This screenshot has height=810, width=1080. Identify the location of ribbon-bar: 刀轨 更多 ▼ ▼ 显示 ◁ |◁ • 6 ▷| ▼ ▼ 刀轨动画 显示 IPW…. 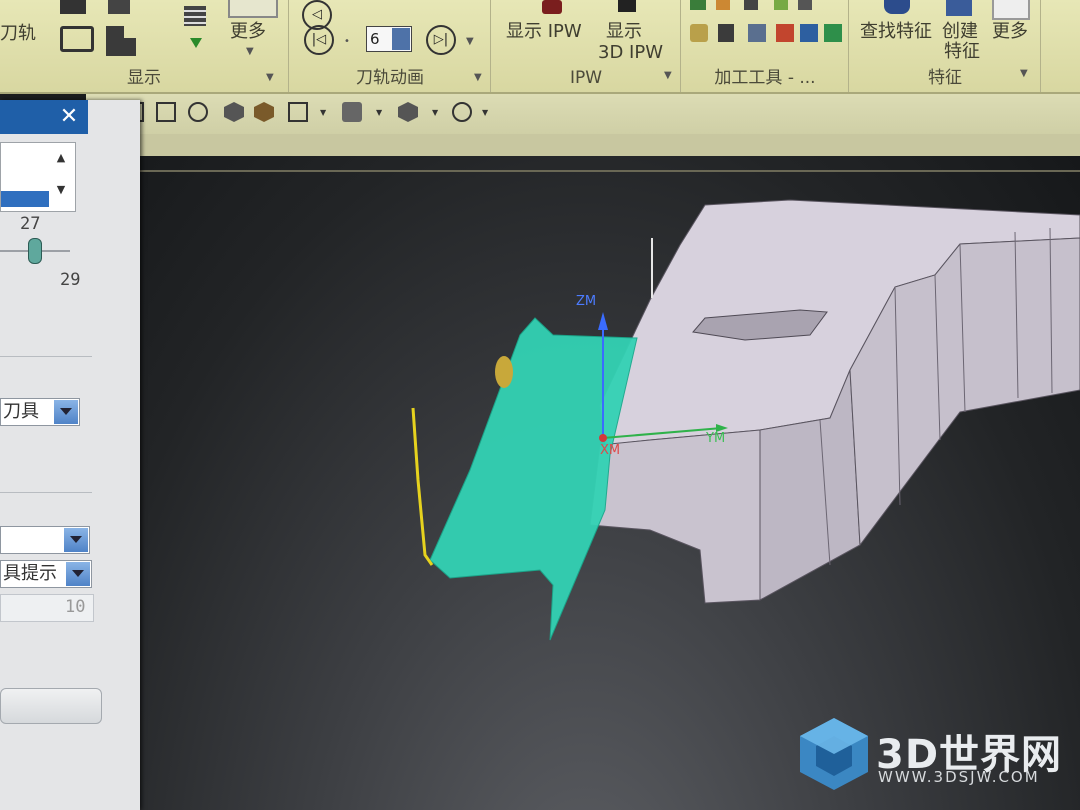
(540, 47).